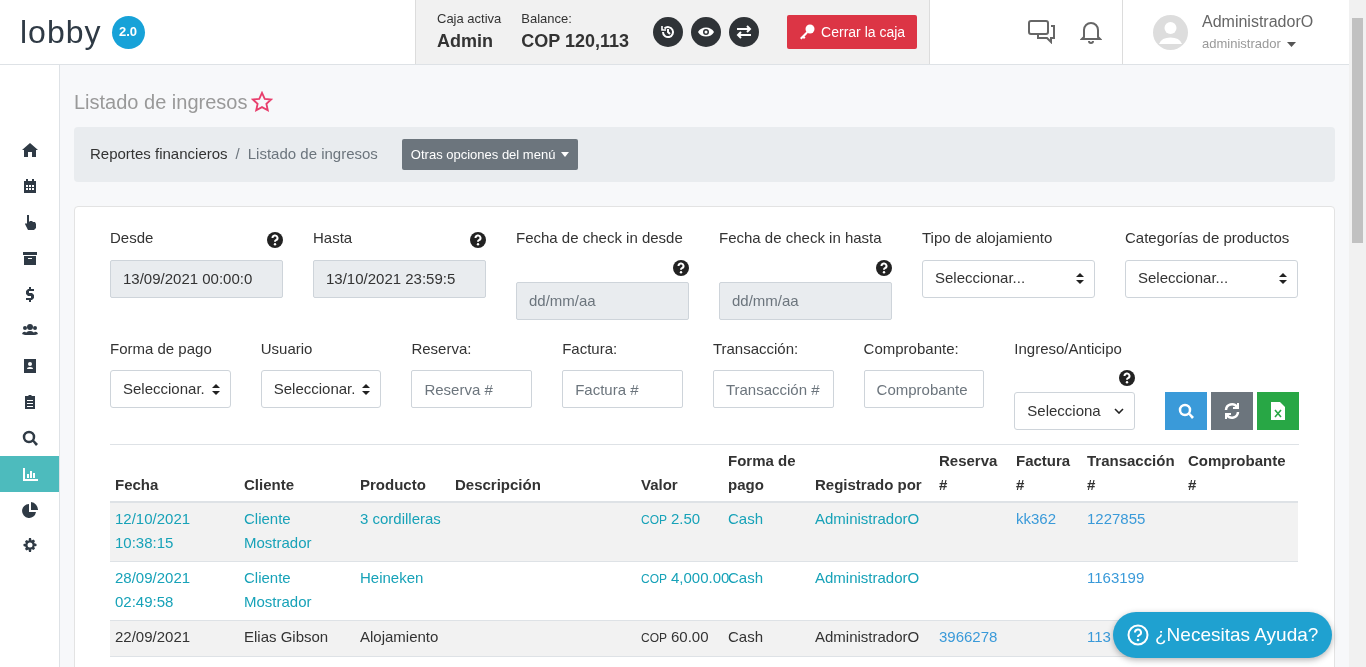 The height and width of the screenshot is (667, 1366). What do you see at coordinates (1223, 635) in the screenshot?
I see `help-button: ¿Necesitas Ayuda?` at bounding box center [1223, 635].